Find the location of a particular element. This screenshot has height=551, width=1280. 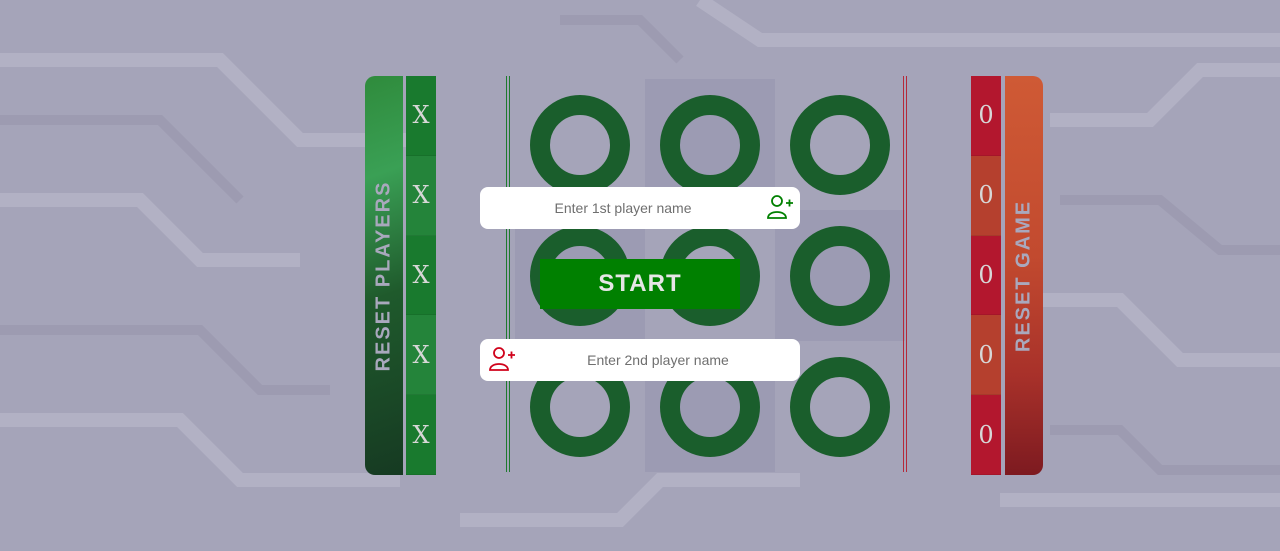

reset-players-button: RESET PLAYERS is located at coordinates (384, 275).